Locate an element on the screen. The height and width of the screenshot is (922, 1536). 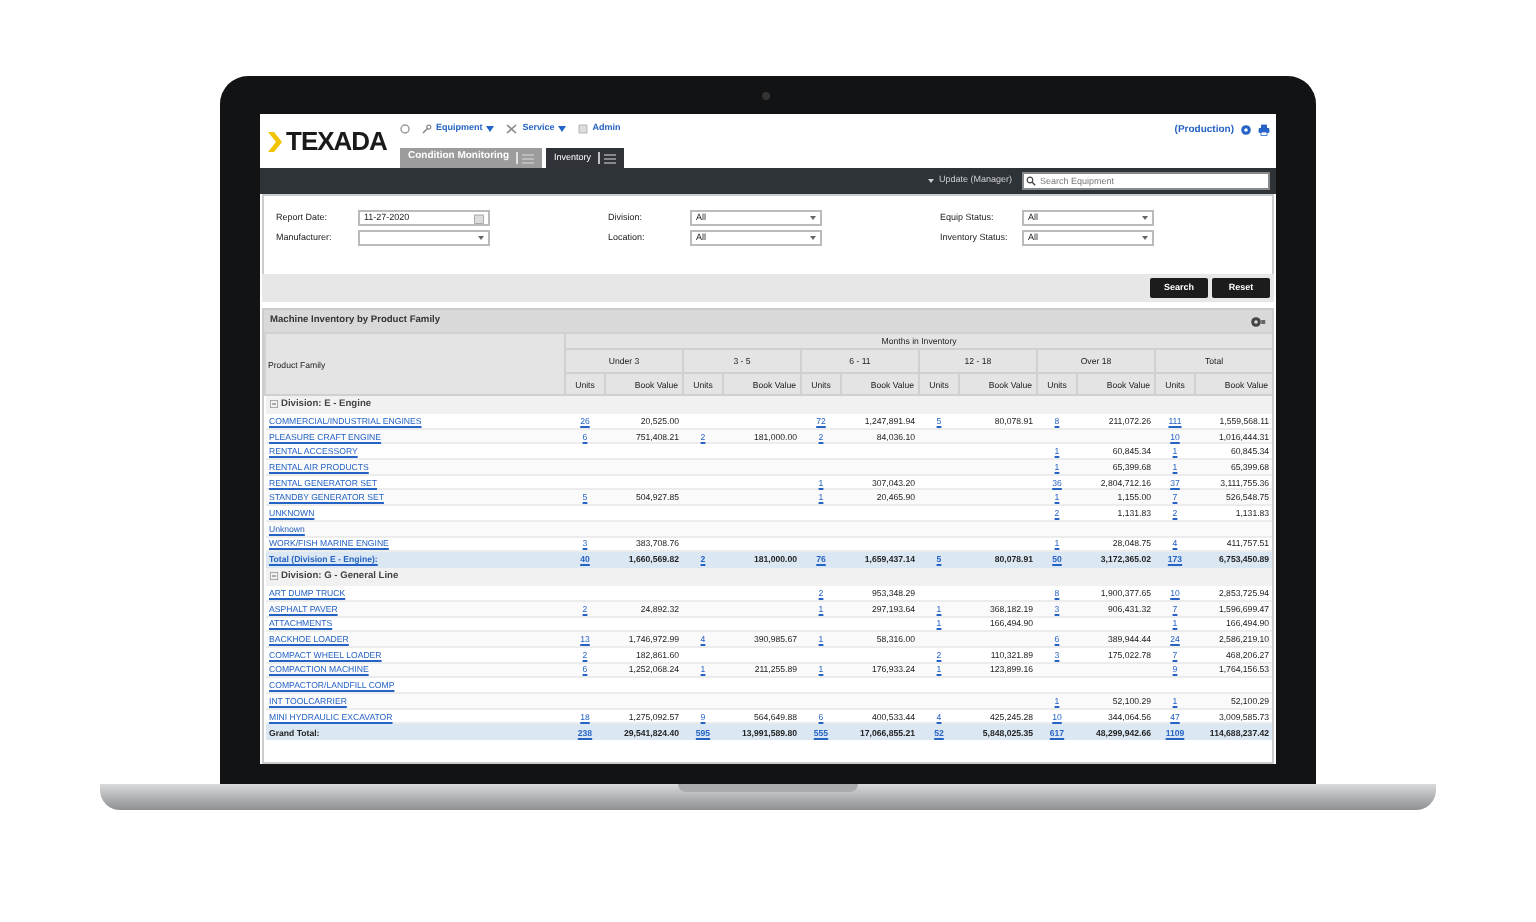
dropdown is located at coordinates (424, 238).